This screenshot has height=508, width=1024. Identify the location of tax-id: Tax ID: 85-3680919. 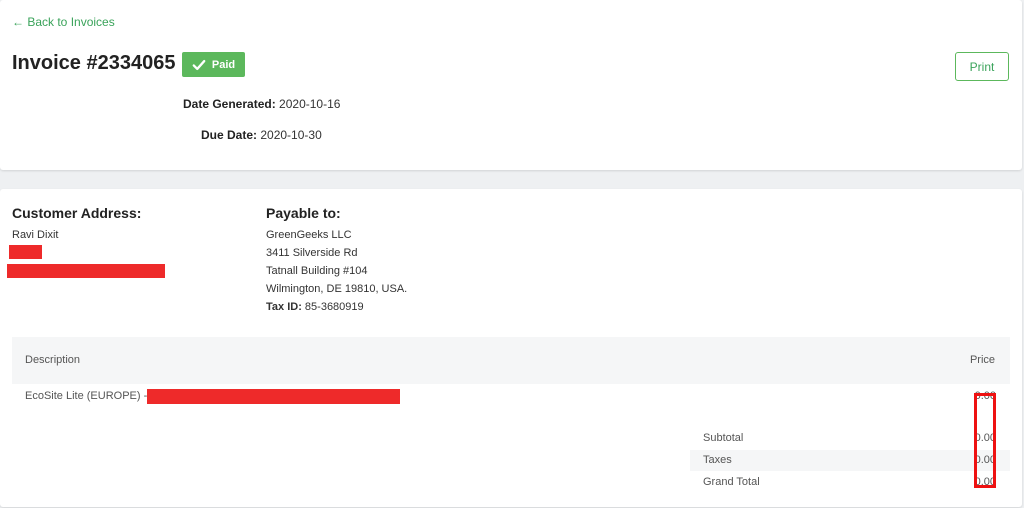
(315, 307).